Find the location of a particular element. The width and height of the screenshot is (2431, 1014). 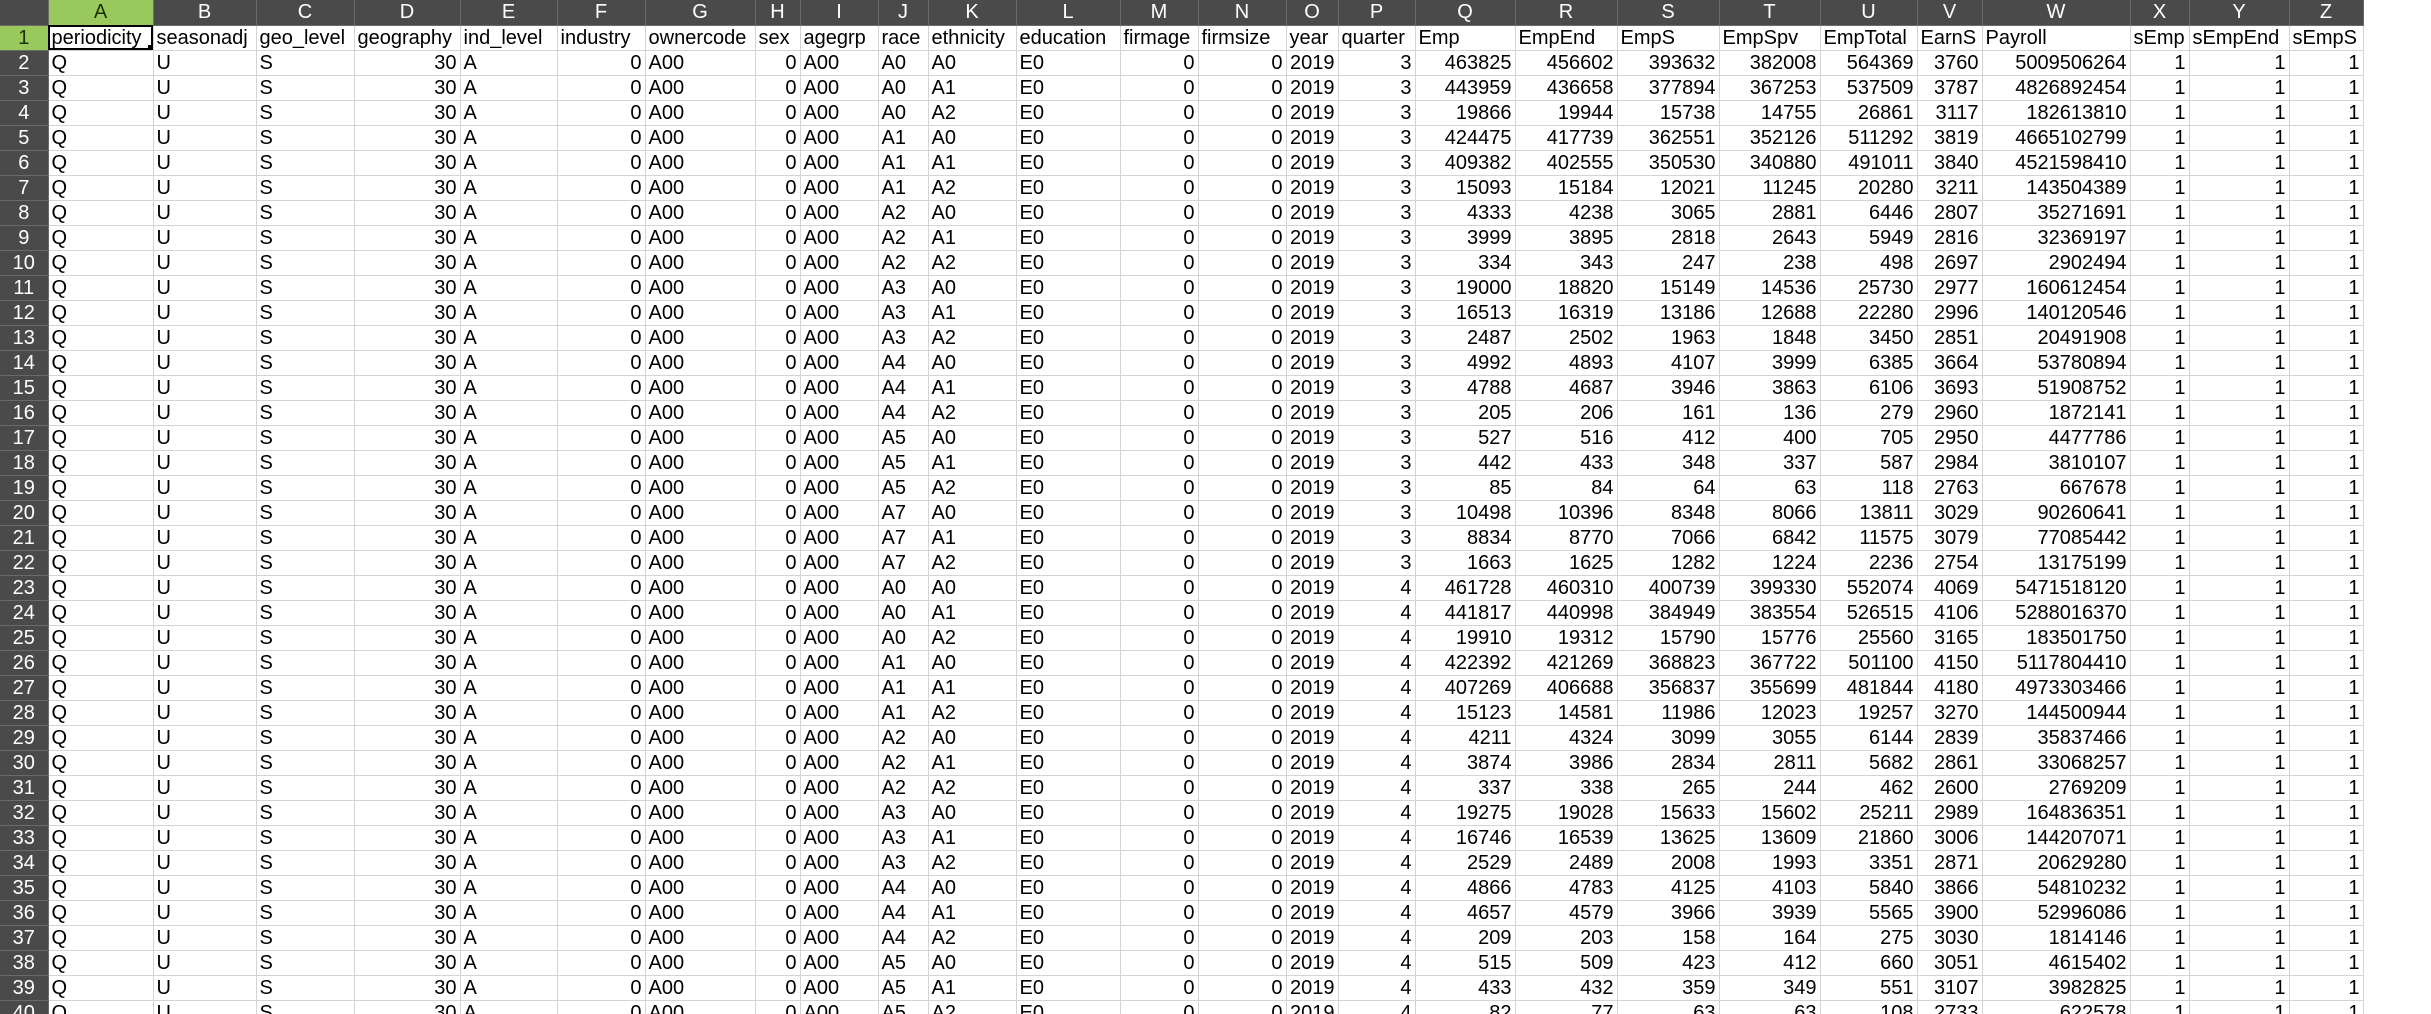

row-header: 10 is located at coordinates (24, 263).